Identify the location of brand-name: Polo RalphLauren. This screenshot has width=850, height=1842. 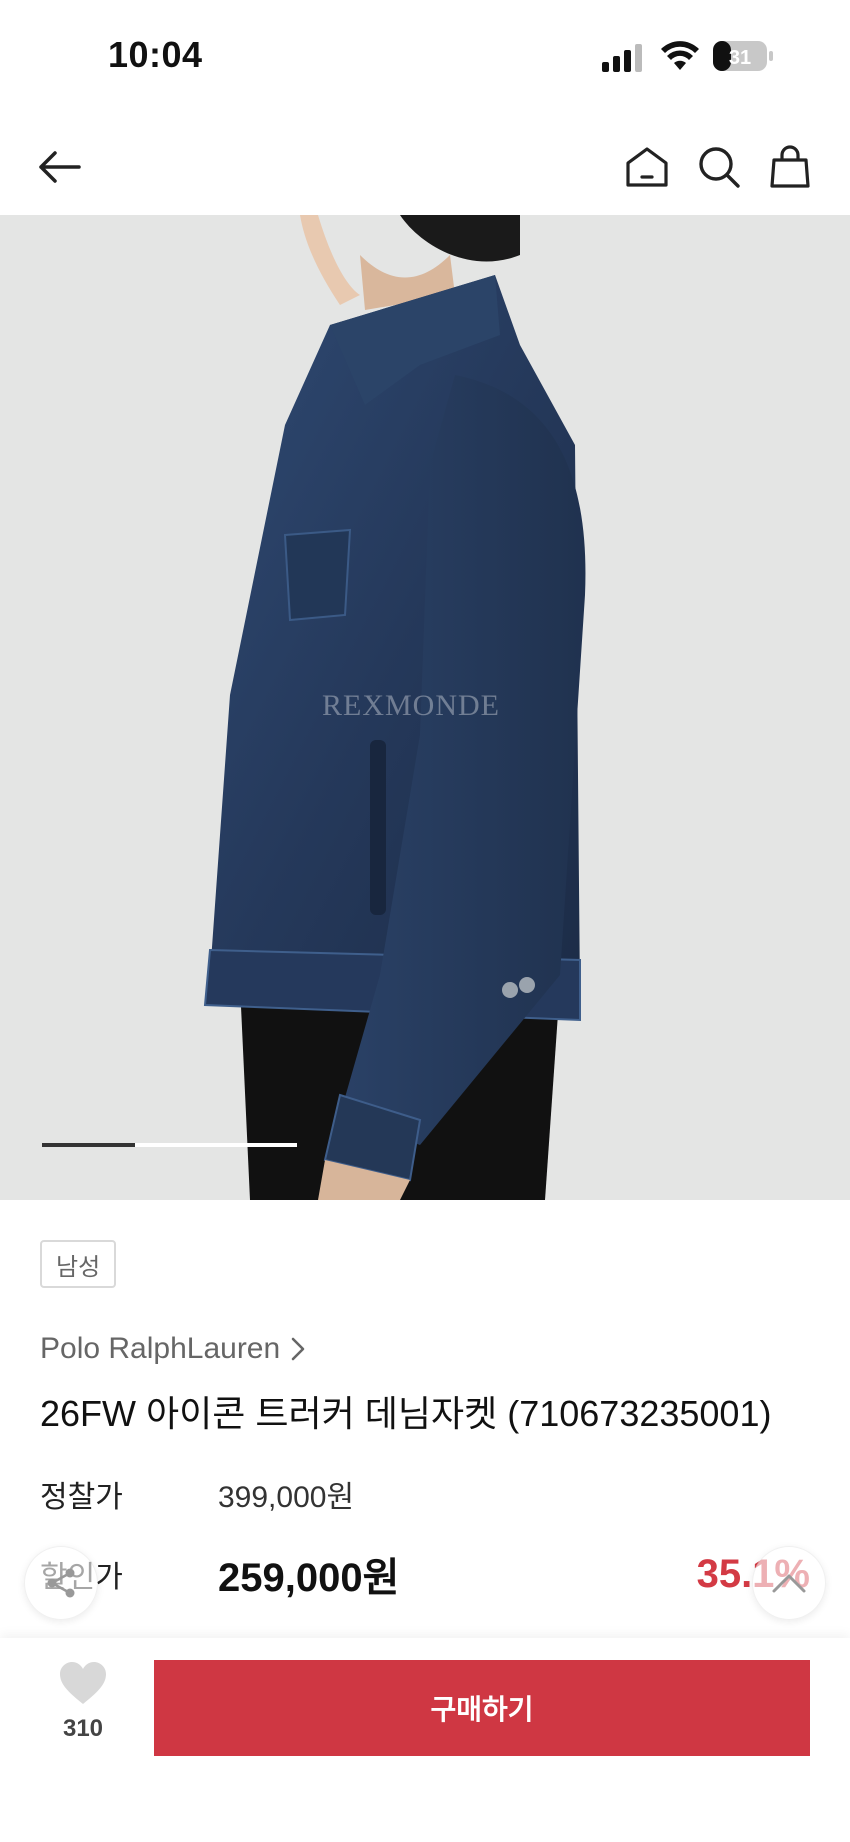
(160, 1348).